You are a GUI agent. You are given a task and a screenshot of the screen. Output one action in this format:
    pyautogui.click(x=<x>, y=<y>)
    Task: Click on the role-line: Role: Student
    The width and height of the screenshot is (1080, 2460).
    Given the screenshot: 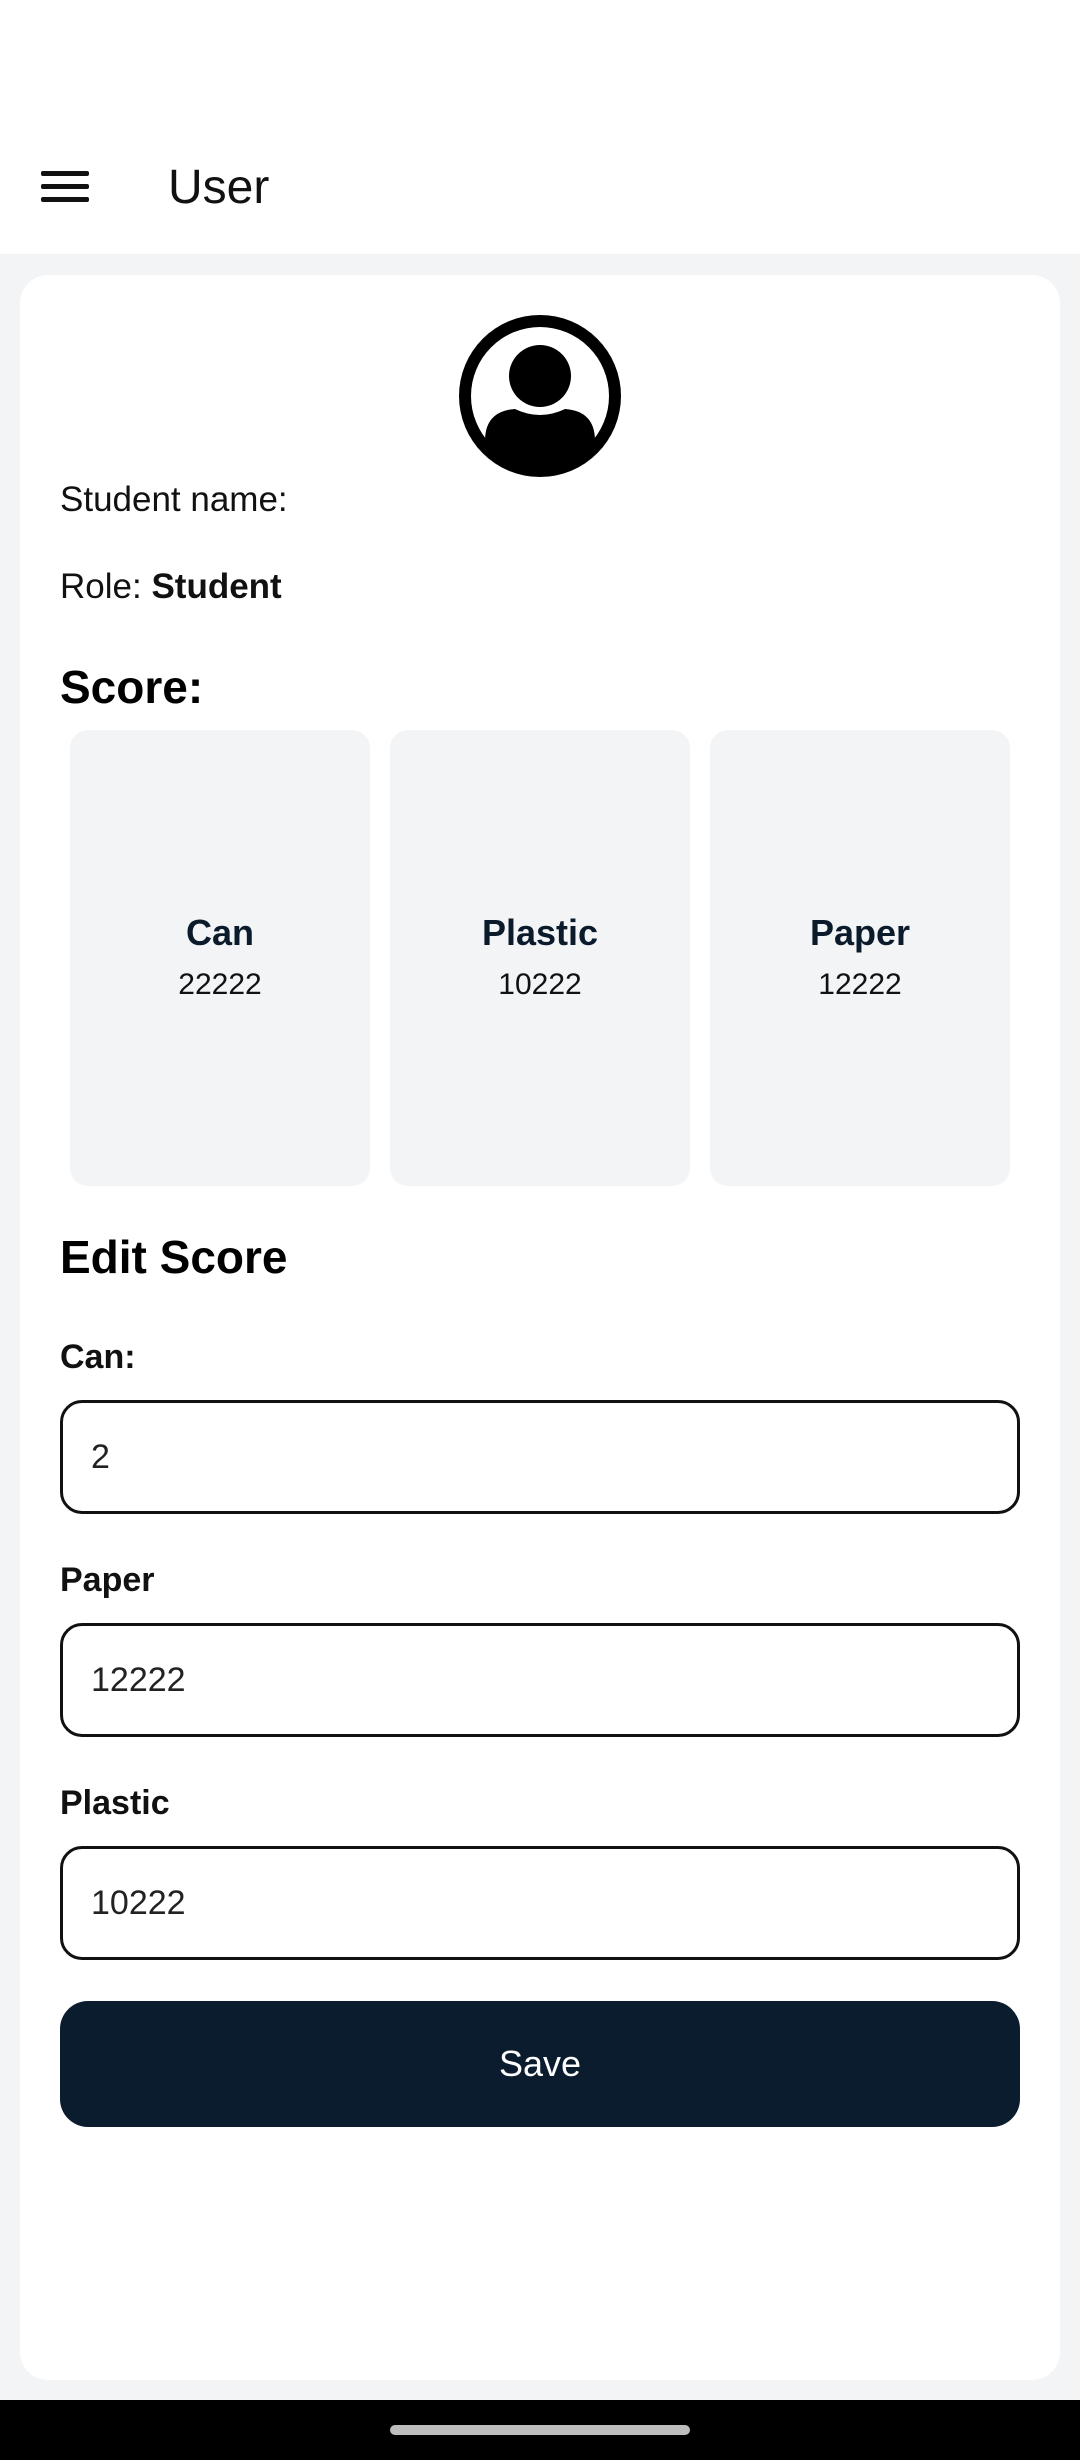 What is the action you would take?
    pyautogui.click(x=171, y=587)
    